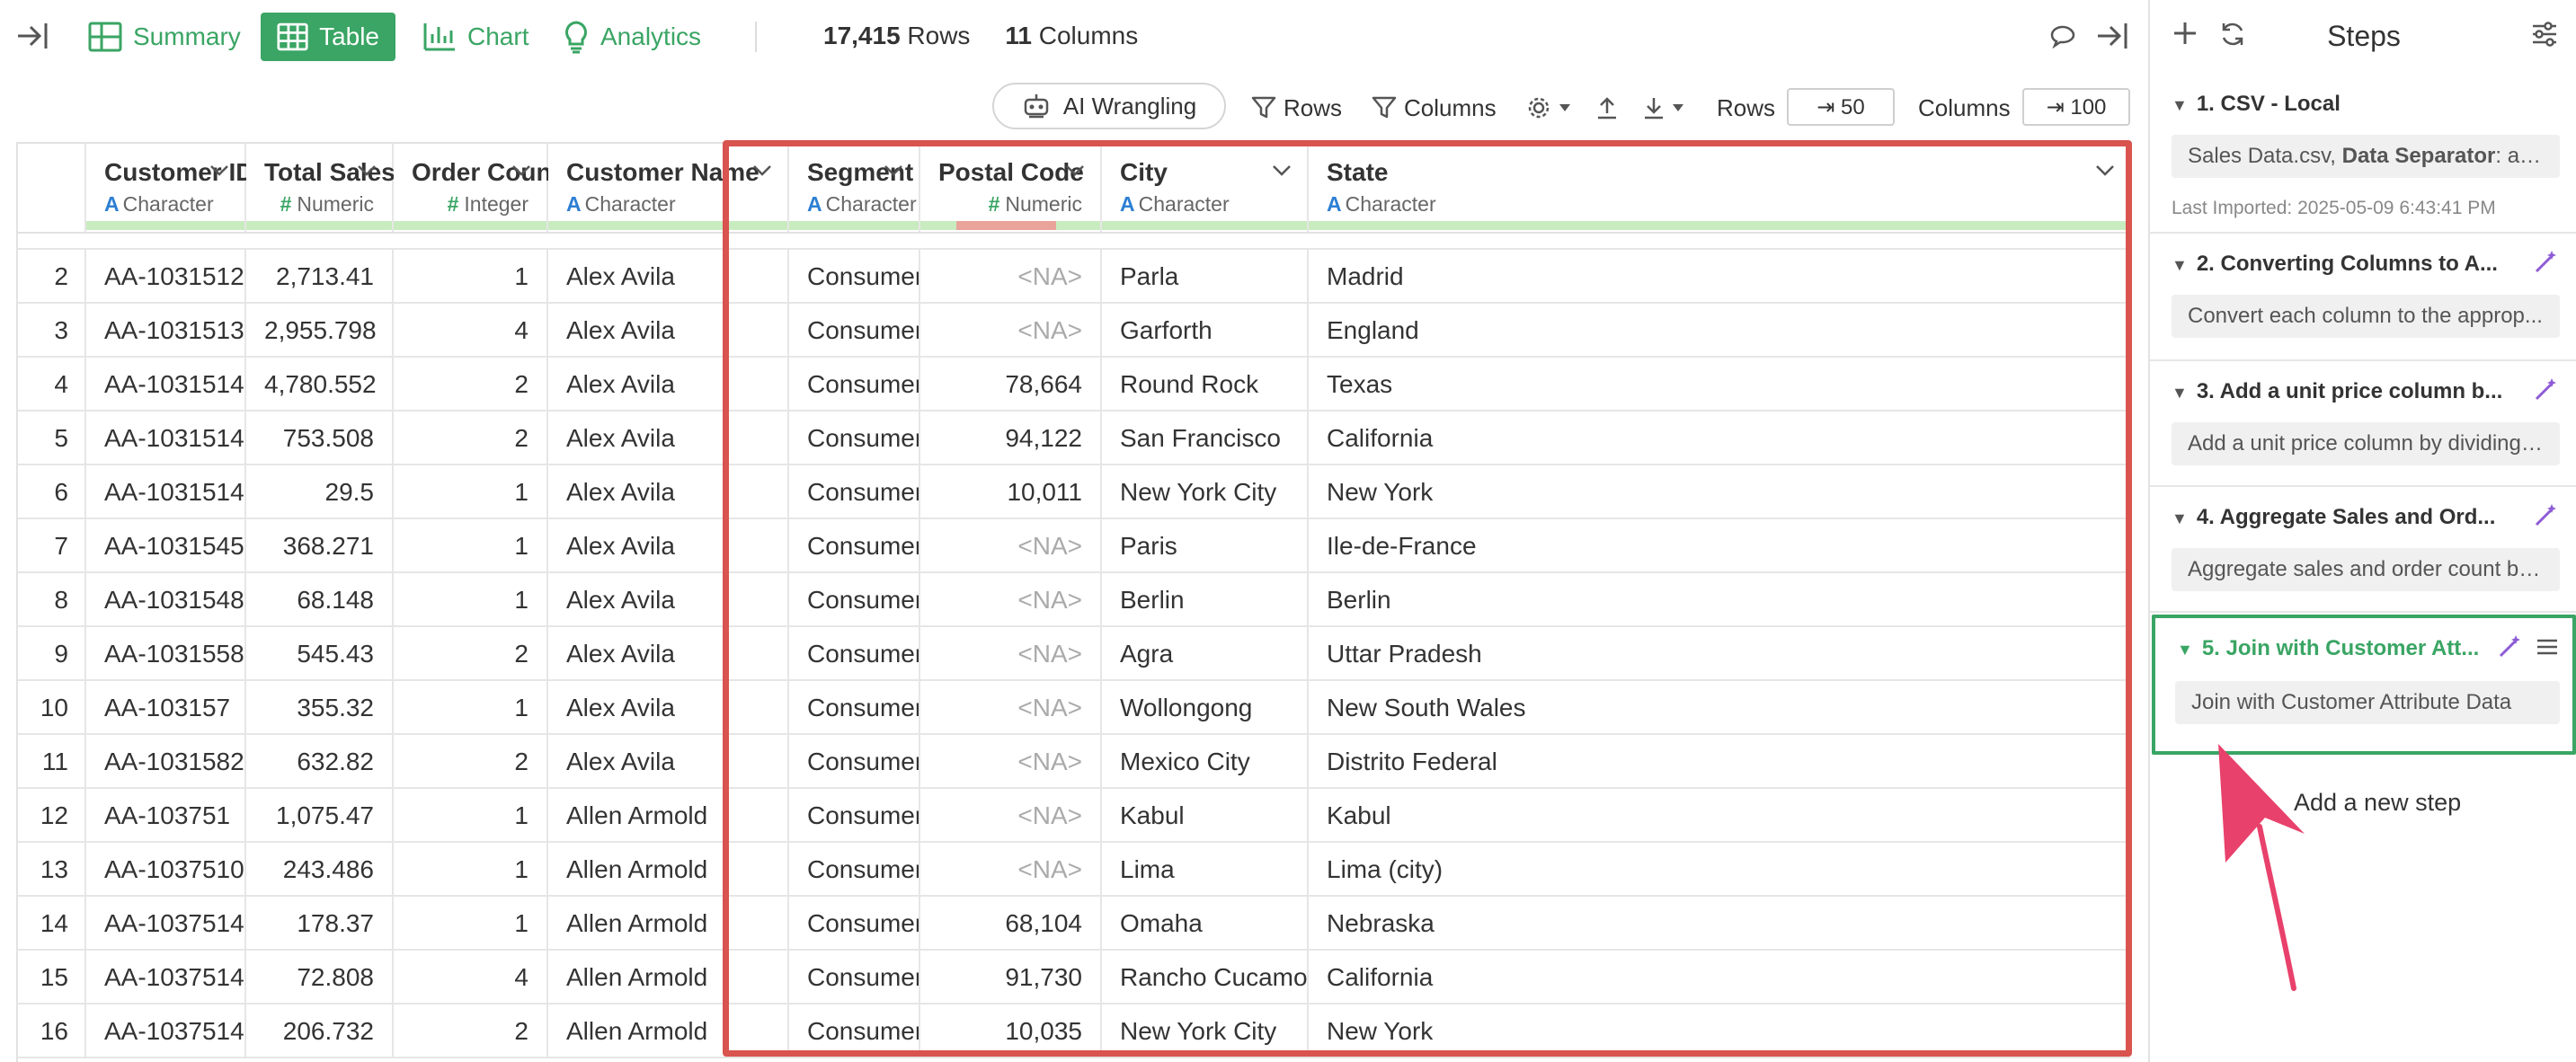  What do you see at coordinates (164, 37) in the screenshot?
I see `tab-summary: Summary` at bounding box center [164, 37].